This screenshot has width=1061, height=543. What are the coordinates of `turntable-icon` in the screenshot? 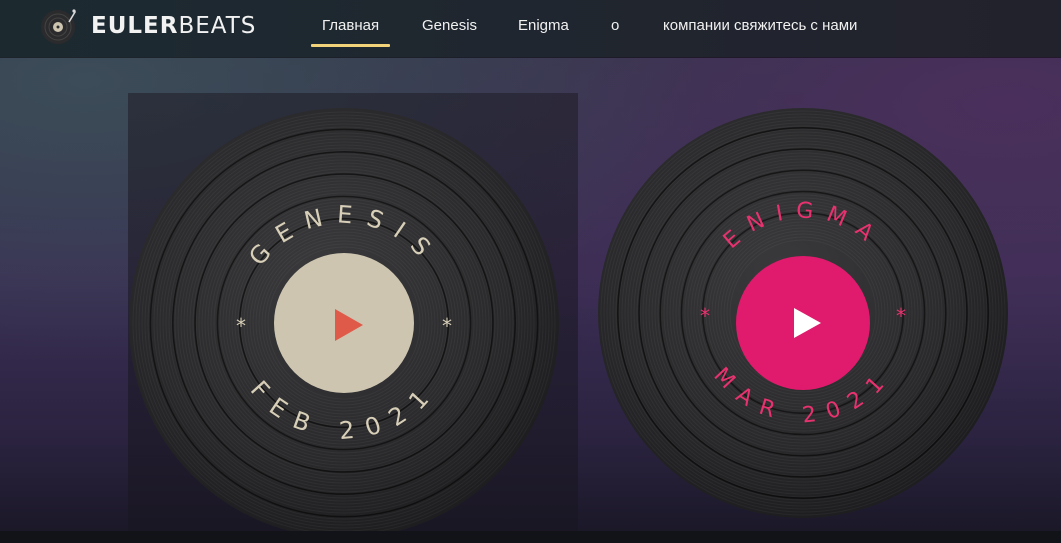 It's located at (59, 26).